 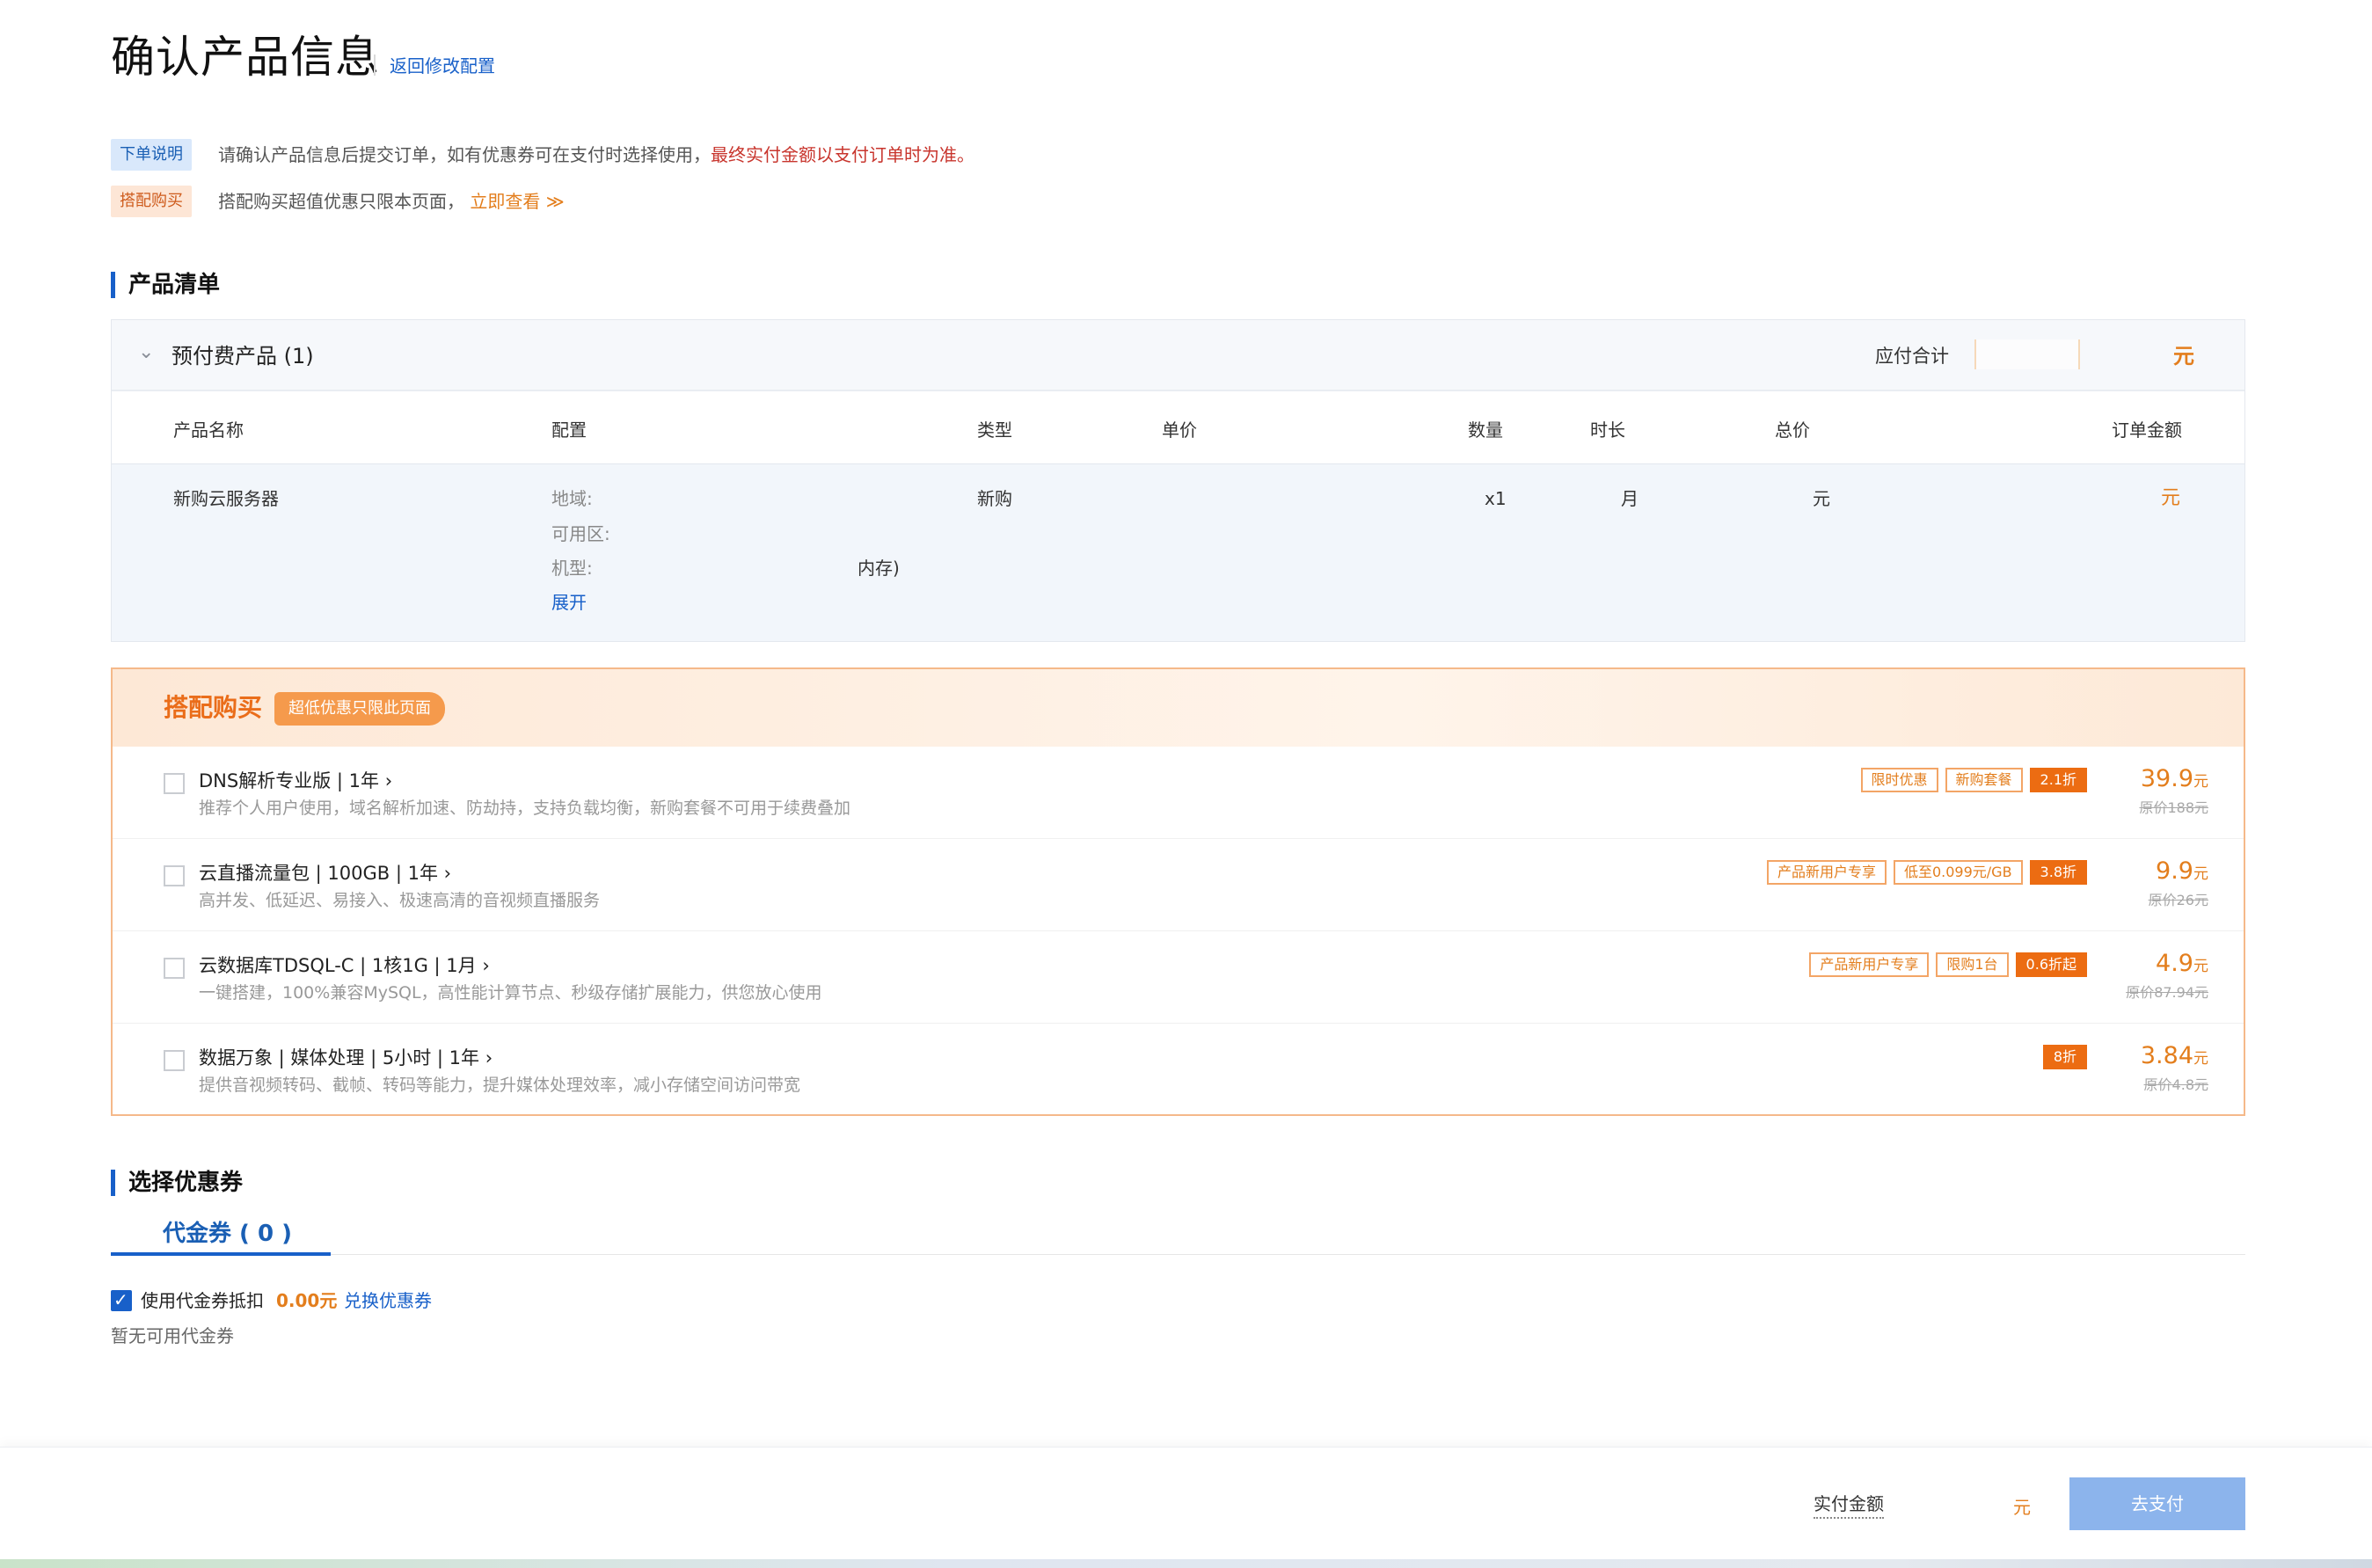 What do you see at coordinates (186, 1183) in the screenshot?
I see `coupon-section-title: 选择优惠券` at bounding box center [186, 1183].